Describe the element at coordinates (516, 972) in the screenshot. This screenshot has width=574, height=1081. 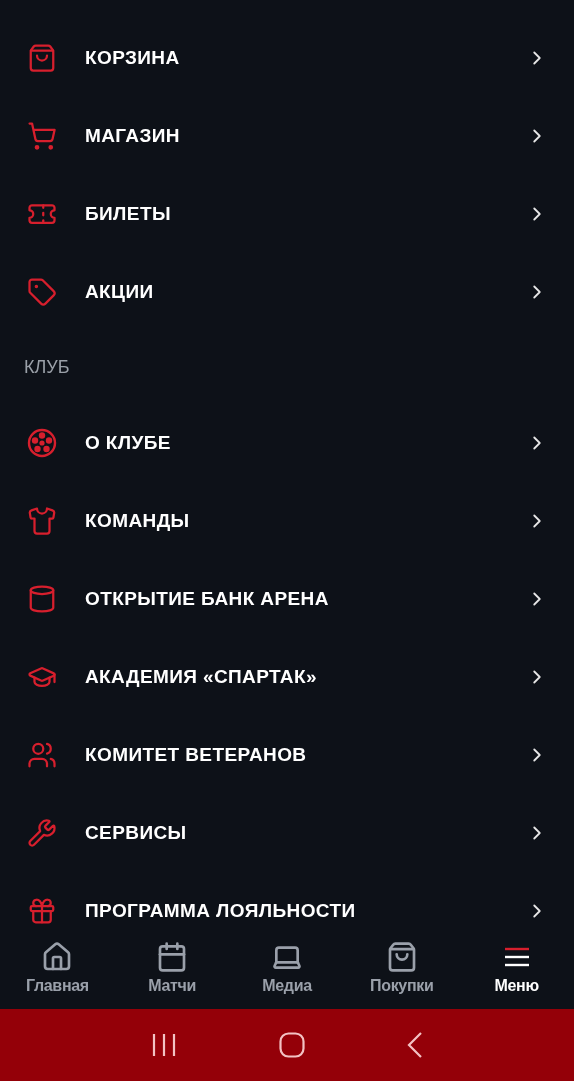
I see `tab: Меню` at that location.